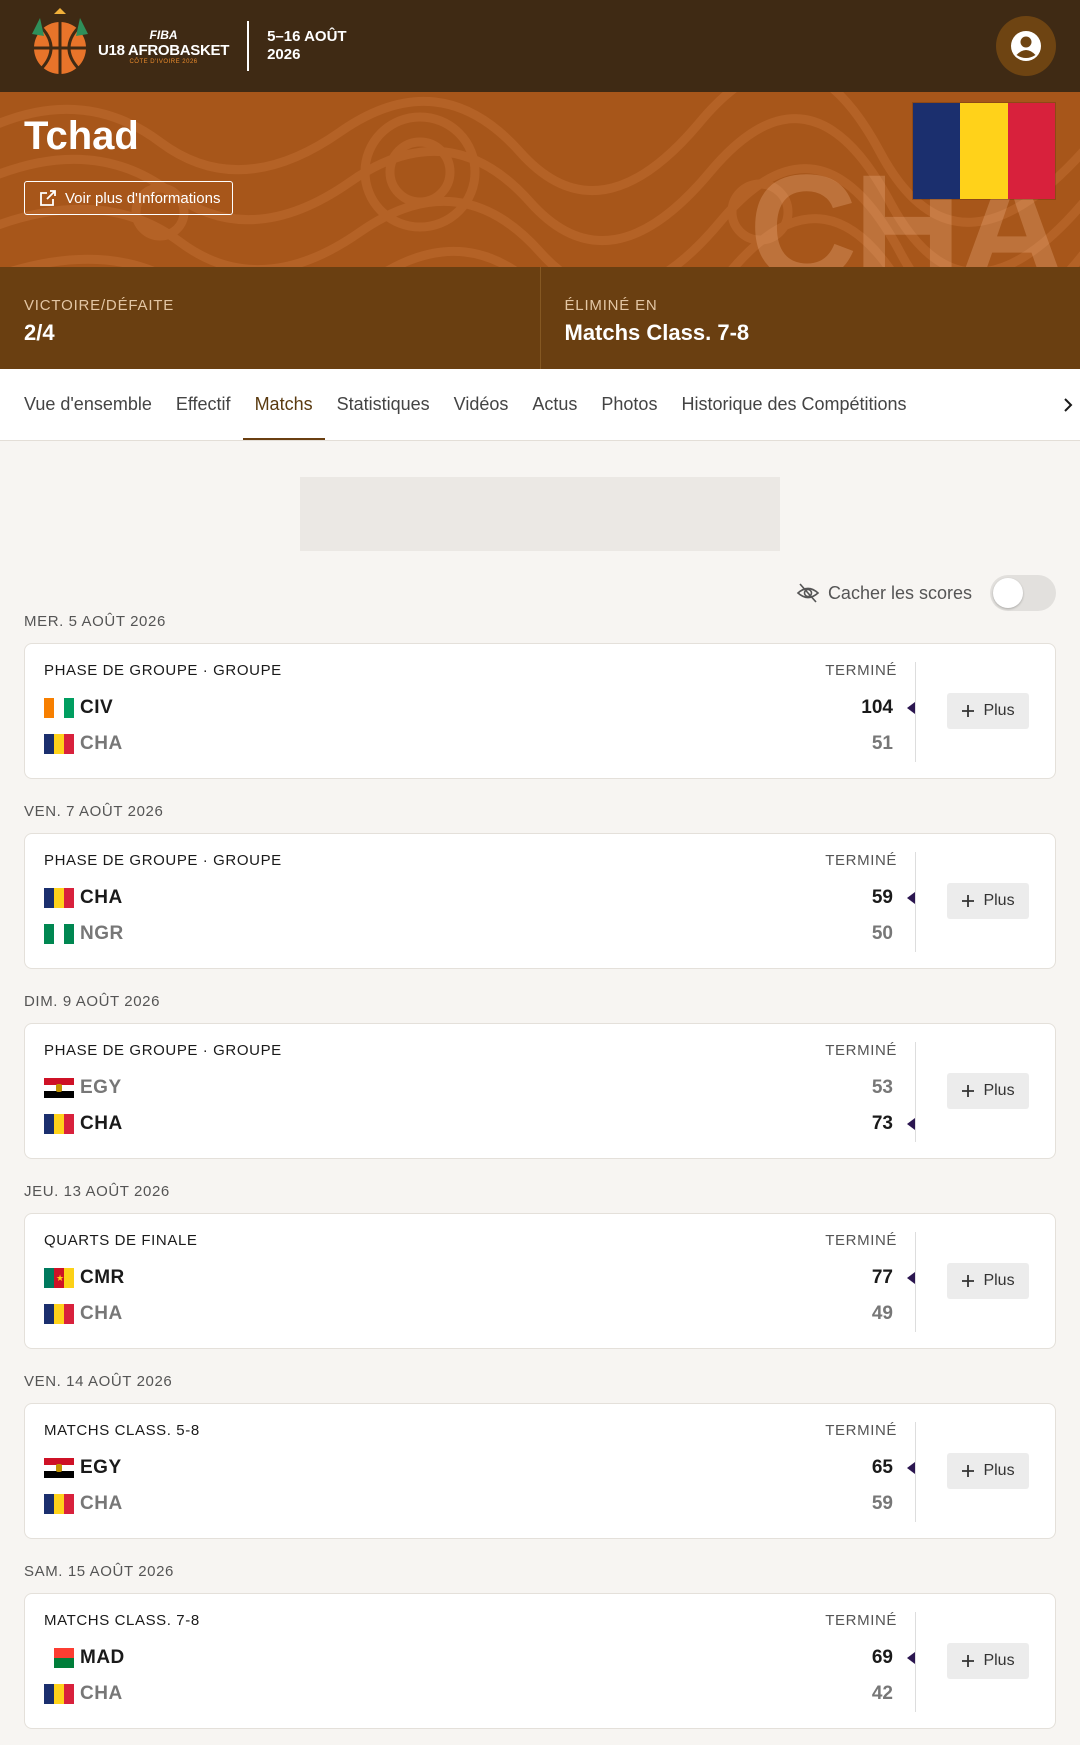 The height and width of the screenshot is (1745, 1080). Describe the element at coordinates (554, 404) in the screenshot. I see `tab-5: Actus` at that location.